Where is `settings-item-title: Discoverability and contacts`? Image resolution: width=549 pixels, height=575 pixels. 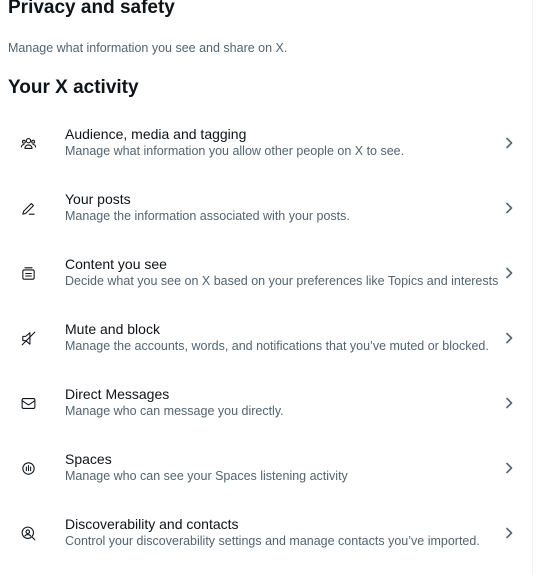 settings-item-title: Discoverability and contacts is located at coordinates (152, 524).